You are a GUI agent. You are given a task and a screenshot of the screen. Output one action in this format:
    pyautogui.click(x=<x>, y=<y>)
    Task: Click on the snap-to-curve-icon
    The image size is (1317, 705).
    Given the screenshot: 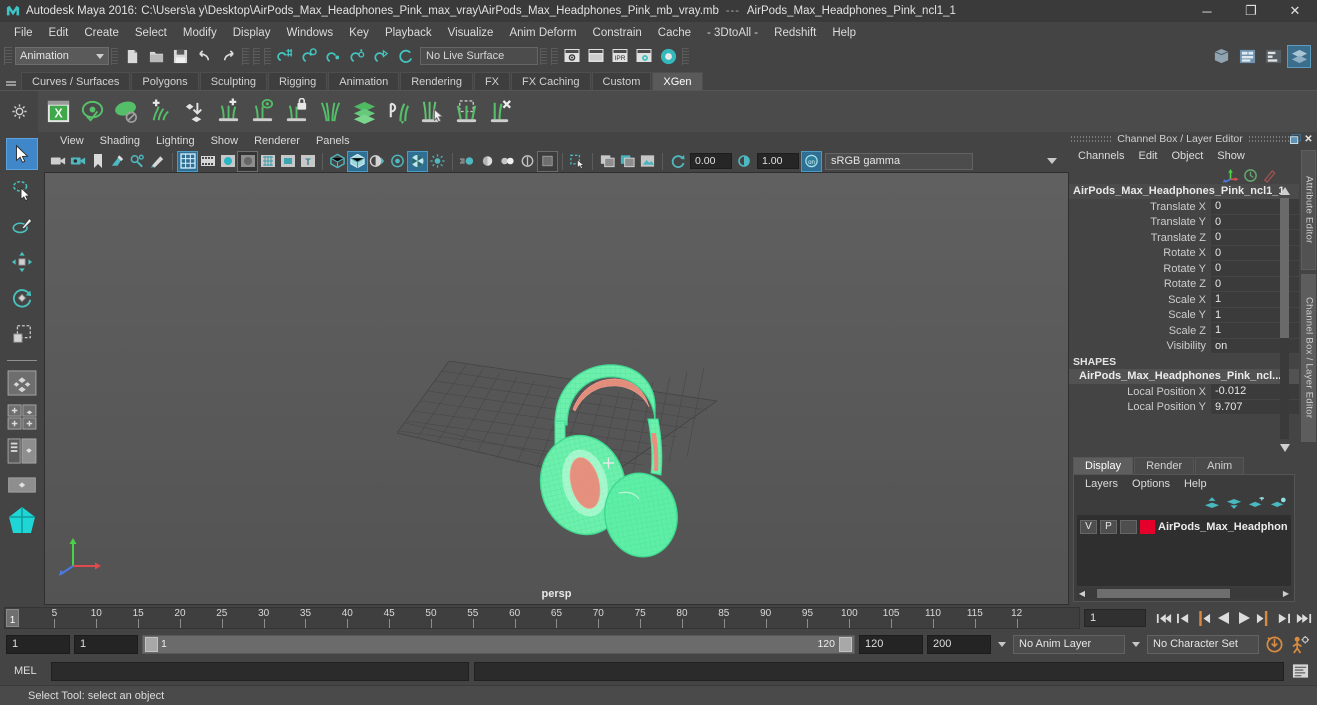 What is the action you would take?
    pyautogui.click(x=309, y=56)
    